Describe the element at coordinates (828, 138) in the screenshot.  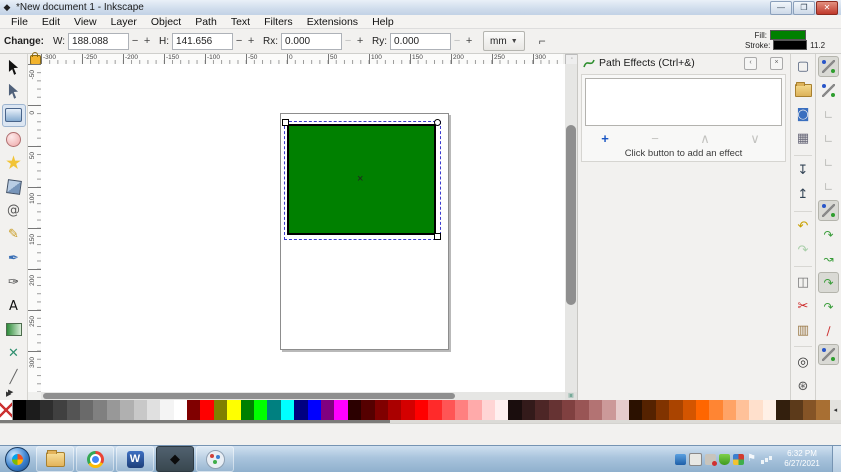
I see `snap-bbox-corners: ∟` at that location.